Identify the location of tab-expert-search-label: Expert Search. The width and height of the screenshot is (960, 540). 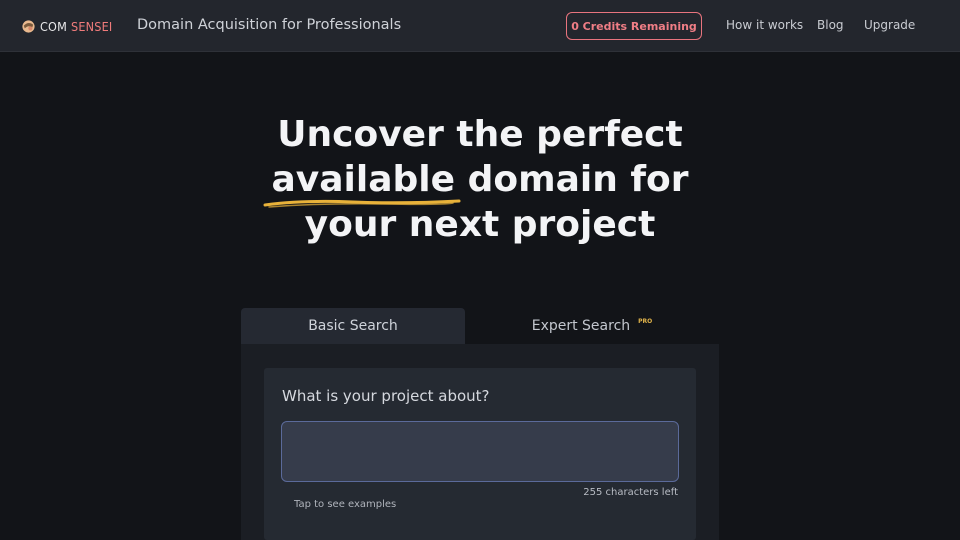
(581, 326).